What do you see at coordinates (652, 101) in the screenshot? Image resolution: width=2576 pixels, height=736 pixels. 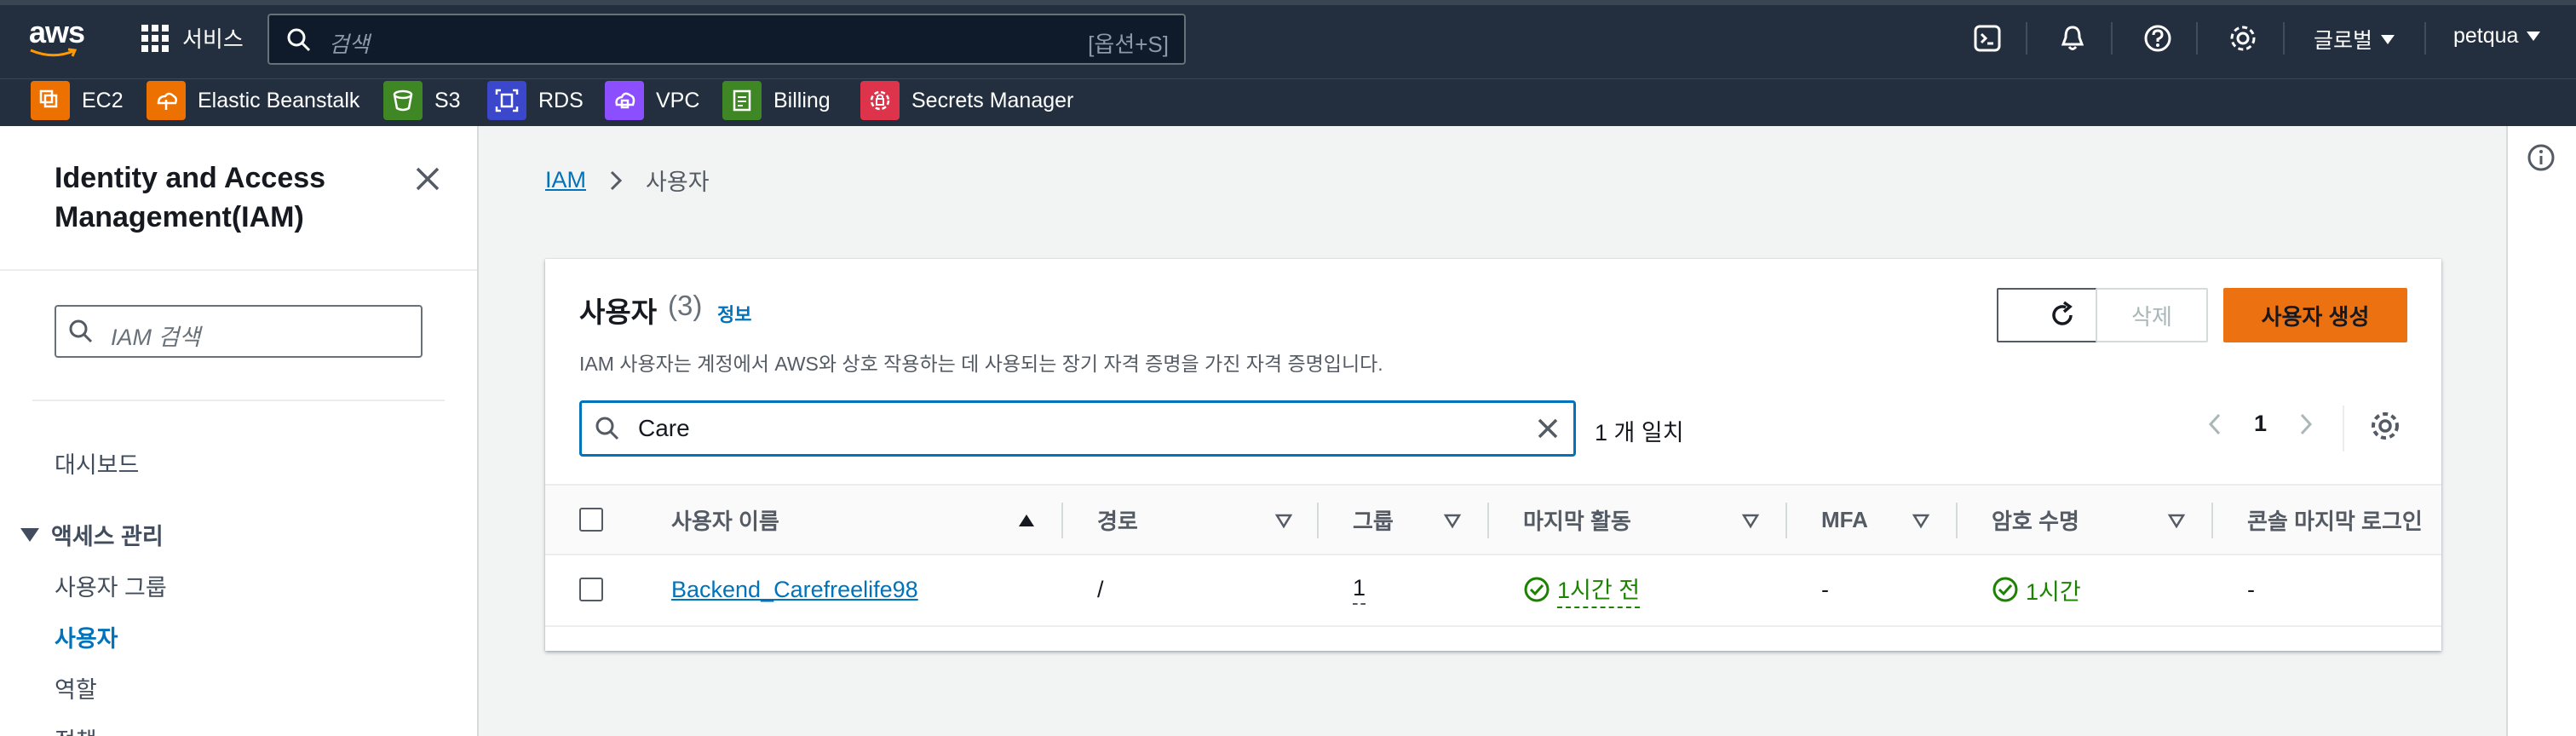 I see `favorite-vpc: VPC` at bounding box center [652, 101].